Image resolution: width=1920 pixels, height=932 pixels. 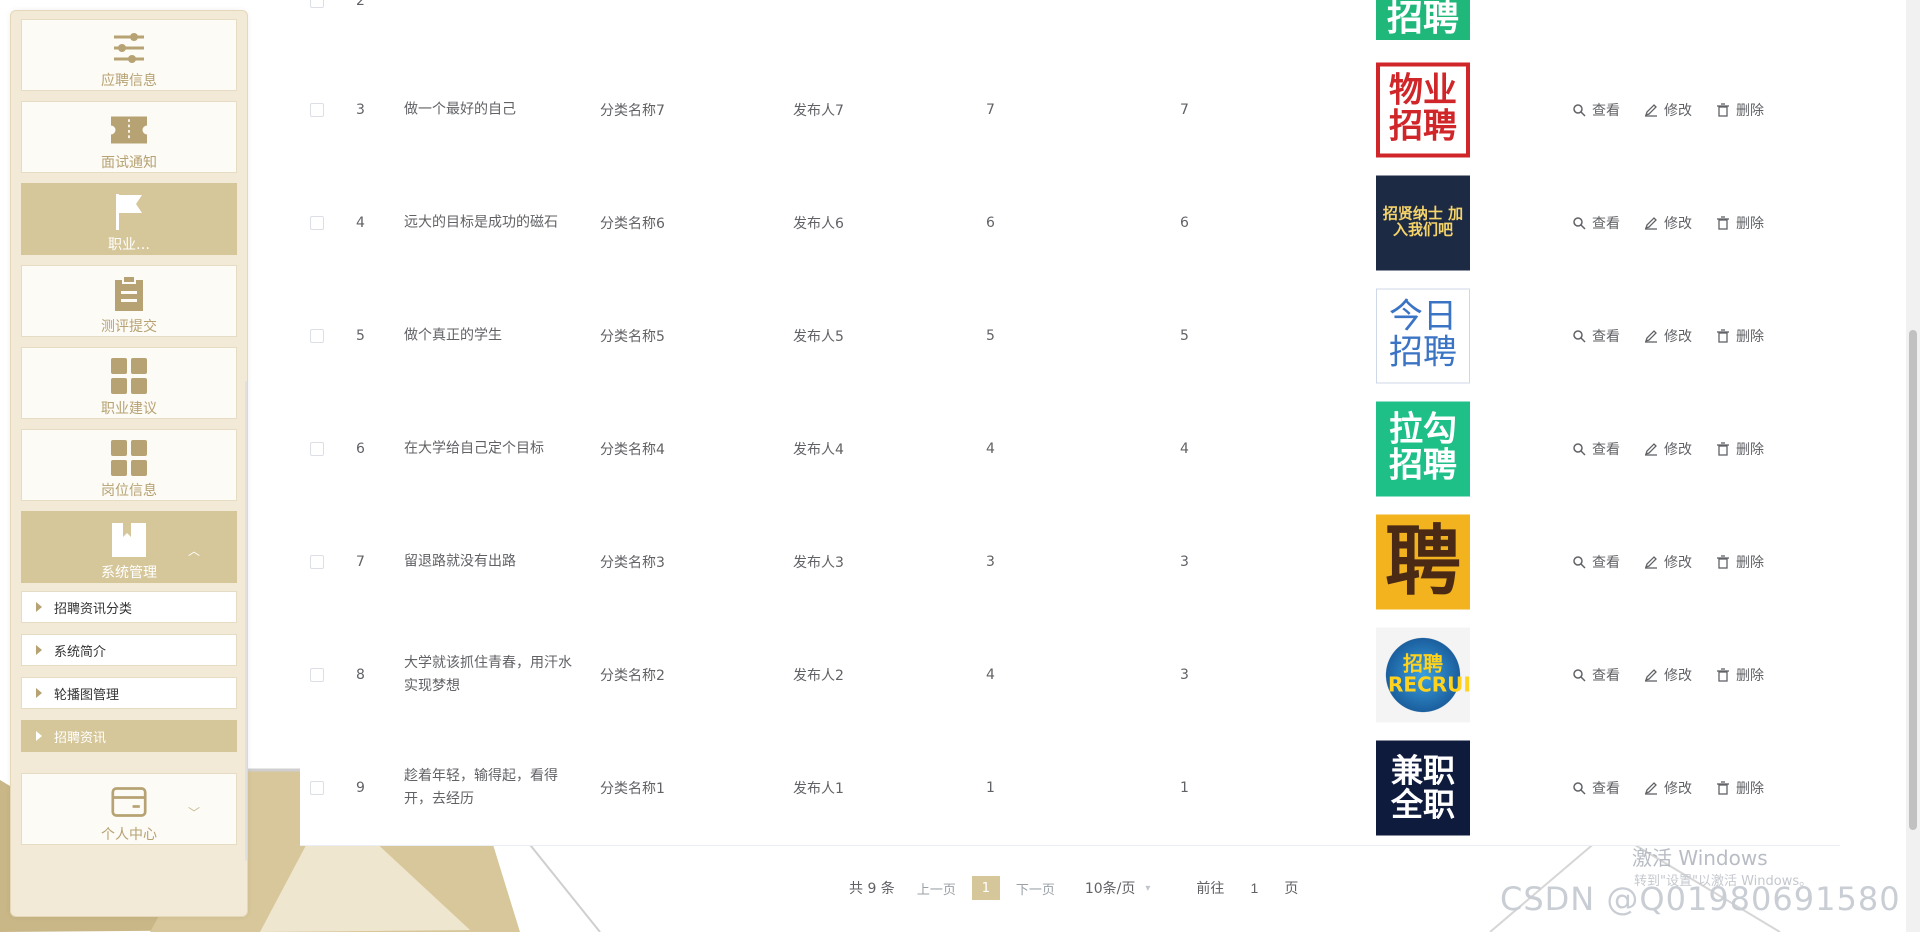 I want to click on sidebar-item-label: 职业建议, so click(x=129, y=409).